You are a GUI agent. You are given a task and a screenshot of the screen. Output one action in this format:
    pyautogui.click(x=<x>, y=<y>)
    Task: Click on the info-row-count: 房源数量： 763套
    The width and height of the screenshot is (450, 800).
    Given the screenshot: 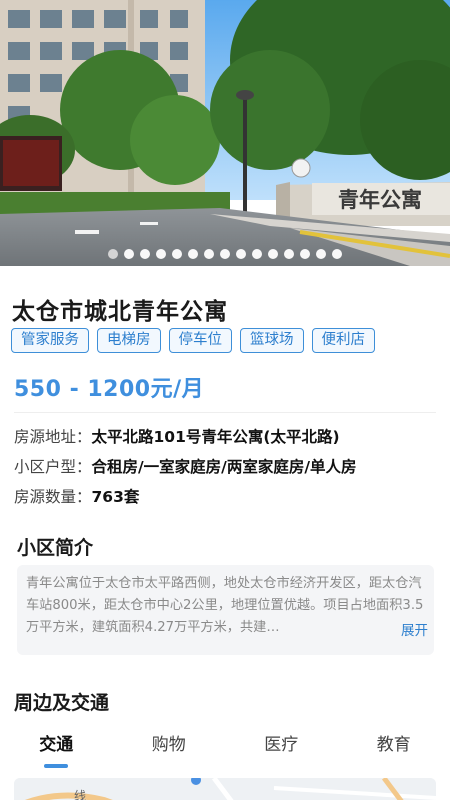 What is the action you would take?
    pyautogui.click(x=76, y=496)
    